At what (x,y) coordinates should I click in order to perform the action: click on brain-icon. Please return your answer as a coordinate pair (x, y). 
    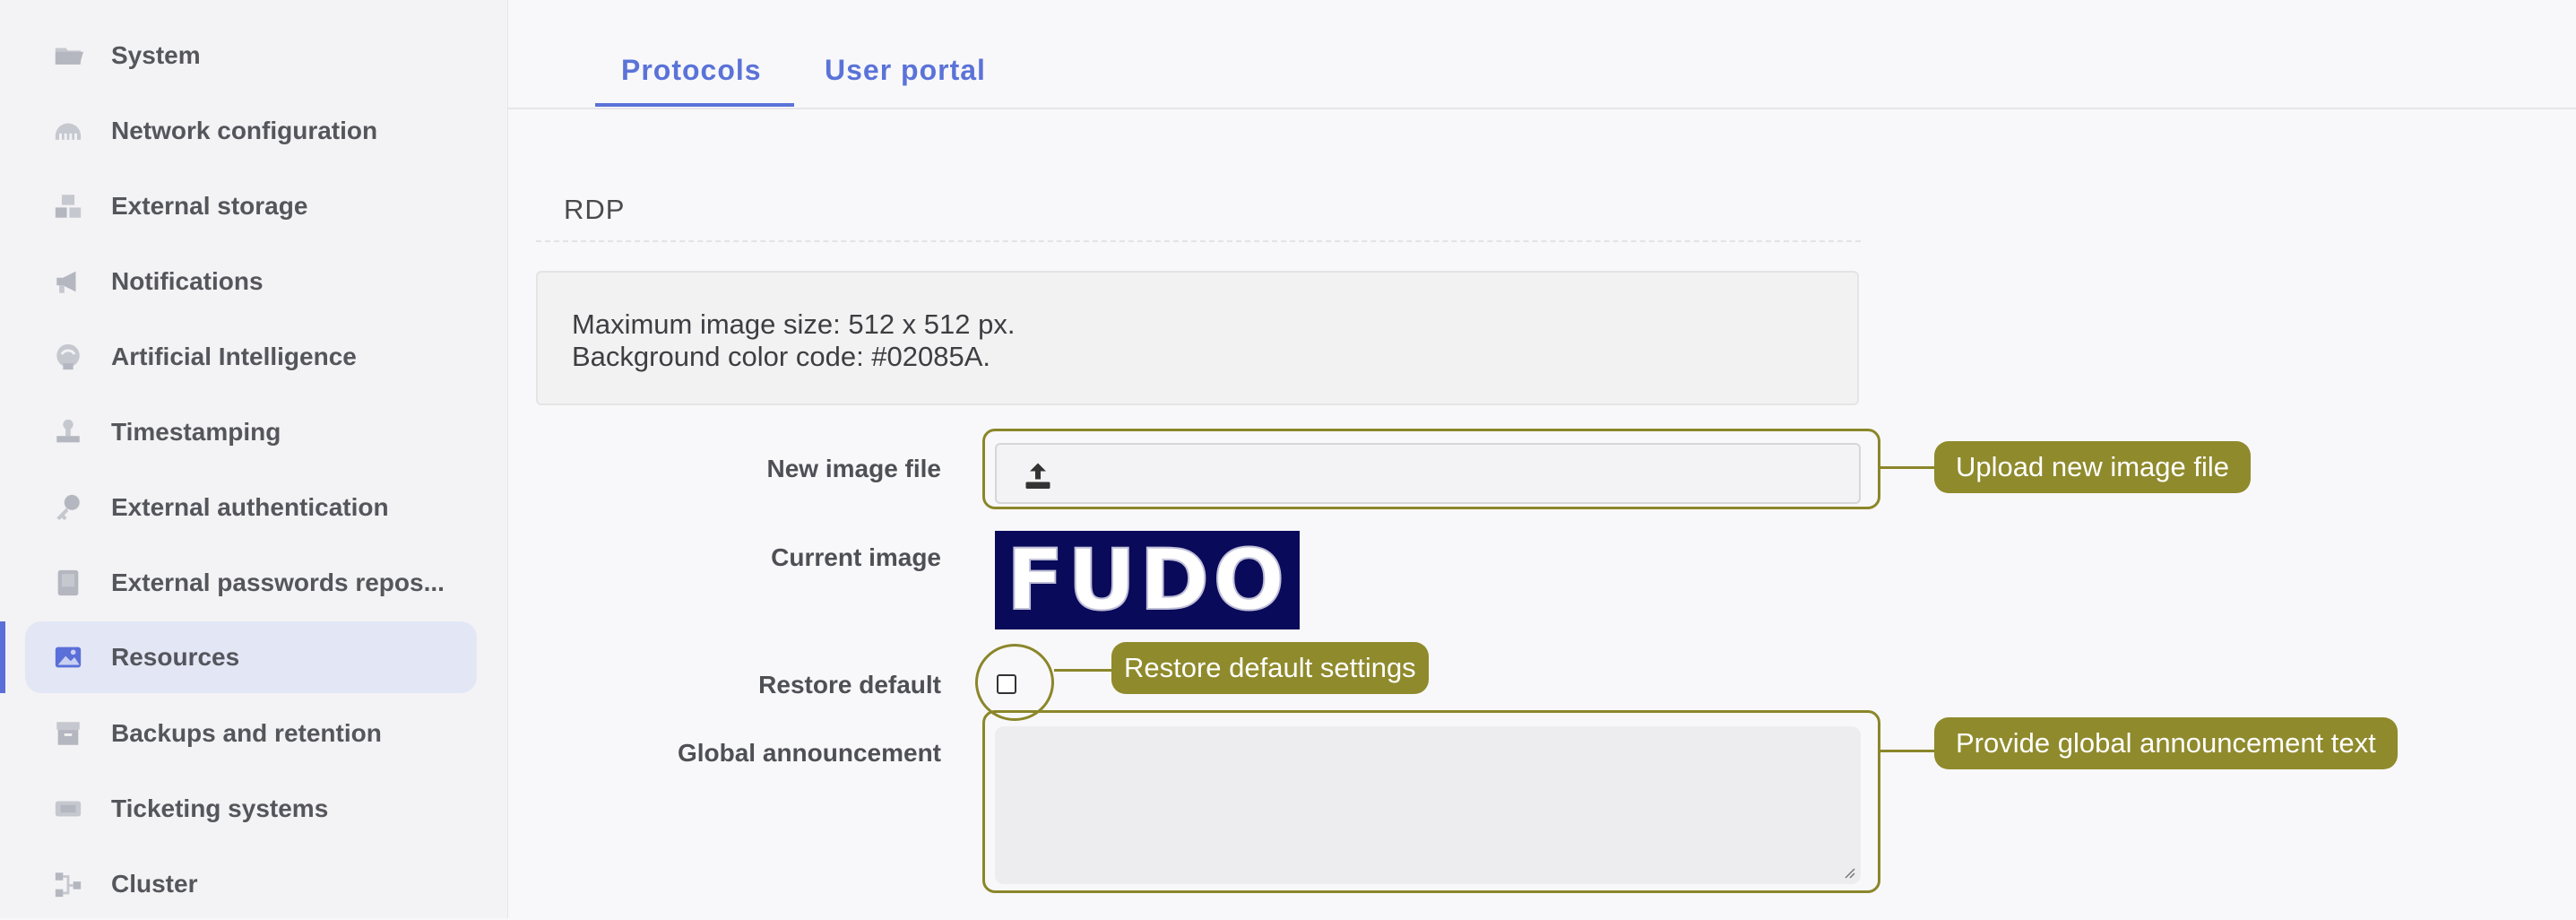
    Looking at the image, I should click on (68, 357).